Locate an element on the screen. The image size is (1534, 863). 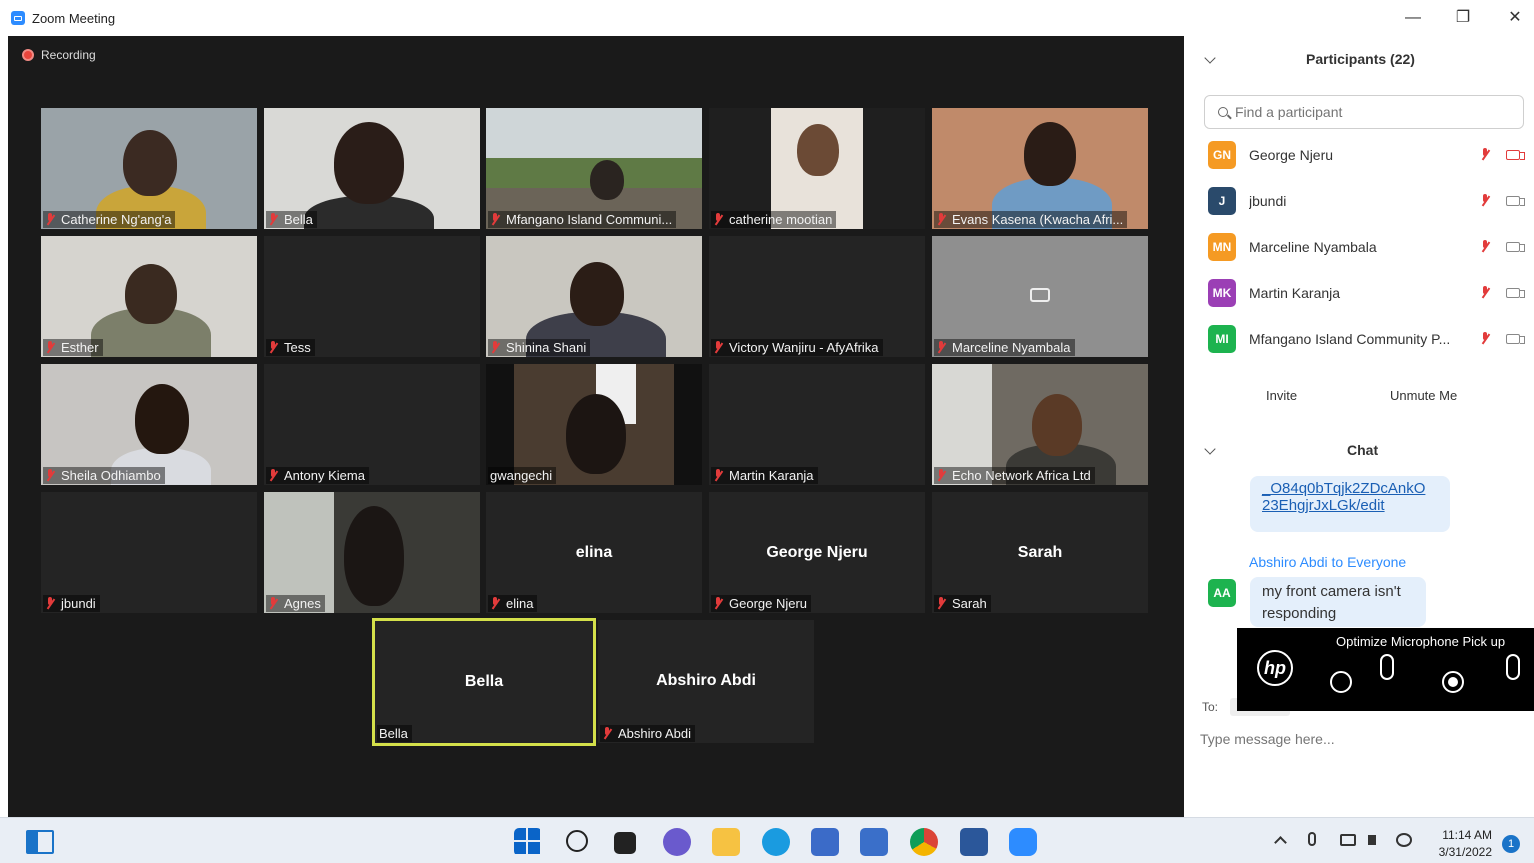
participant-name: George Njeru is located at coordinates (768, 603).